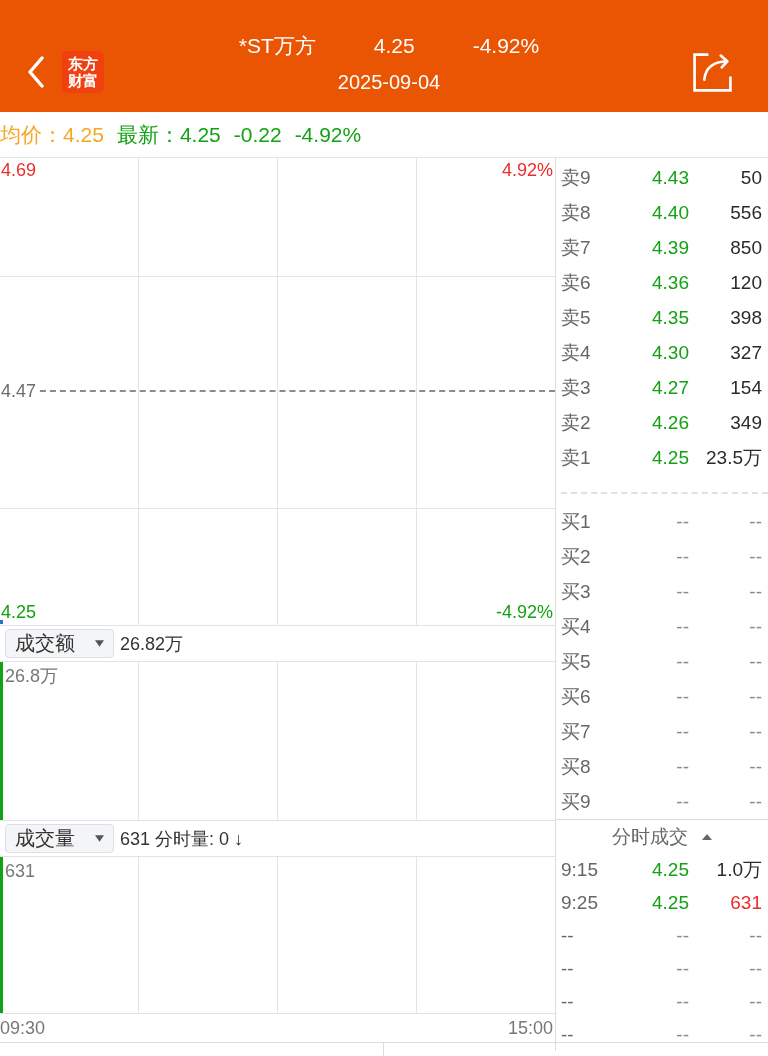 The image size is (768, 1056). What do you see at coordinates (59, 838) in the screenshot?
I see `metric-dropdown: 成交量` at bounding box center [59, 838].